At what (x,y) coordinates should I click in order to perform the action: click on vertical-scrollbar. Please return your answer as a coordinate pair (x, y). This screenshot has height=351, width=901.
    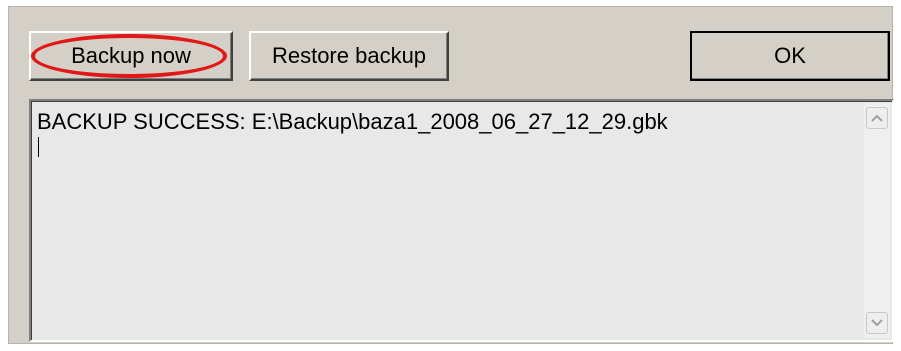
    Looking at the image, I should click on (877, 220).